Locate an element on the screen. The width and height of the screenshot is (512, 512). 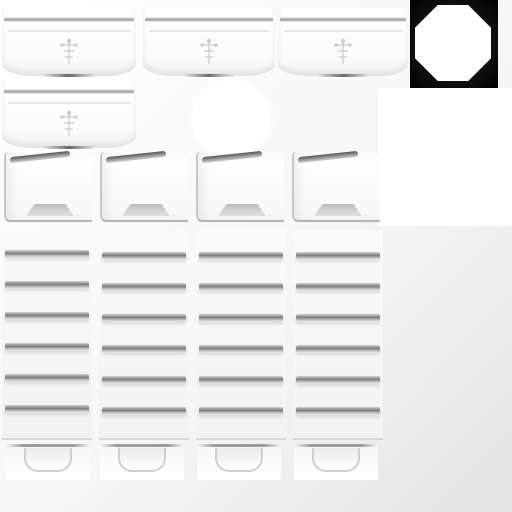
octagon-face is located at coordinates (453, 43).